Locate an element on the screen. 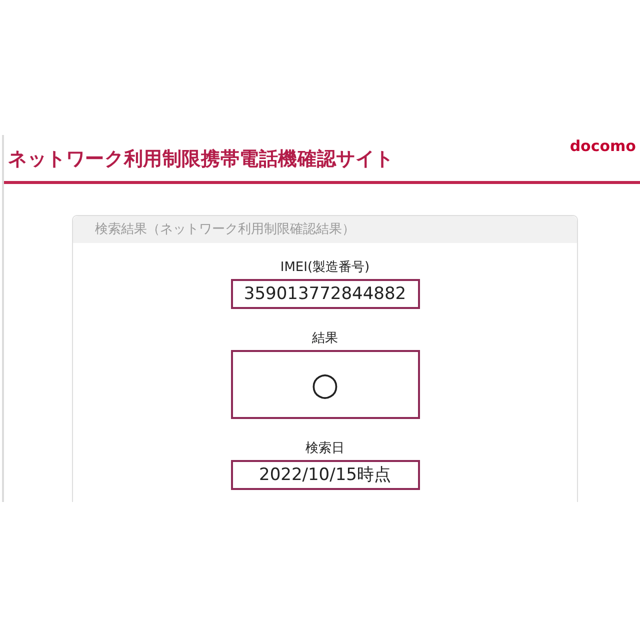 This screenshot has height=640, width=640. imei-label: IMEI(製造番号) is located at coordinates (325, 268).